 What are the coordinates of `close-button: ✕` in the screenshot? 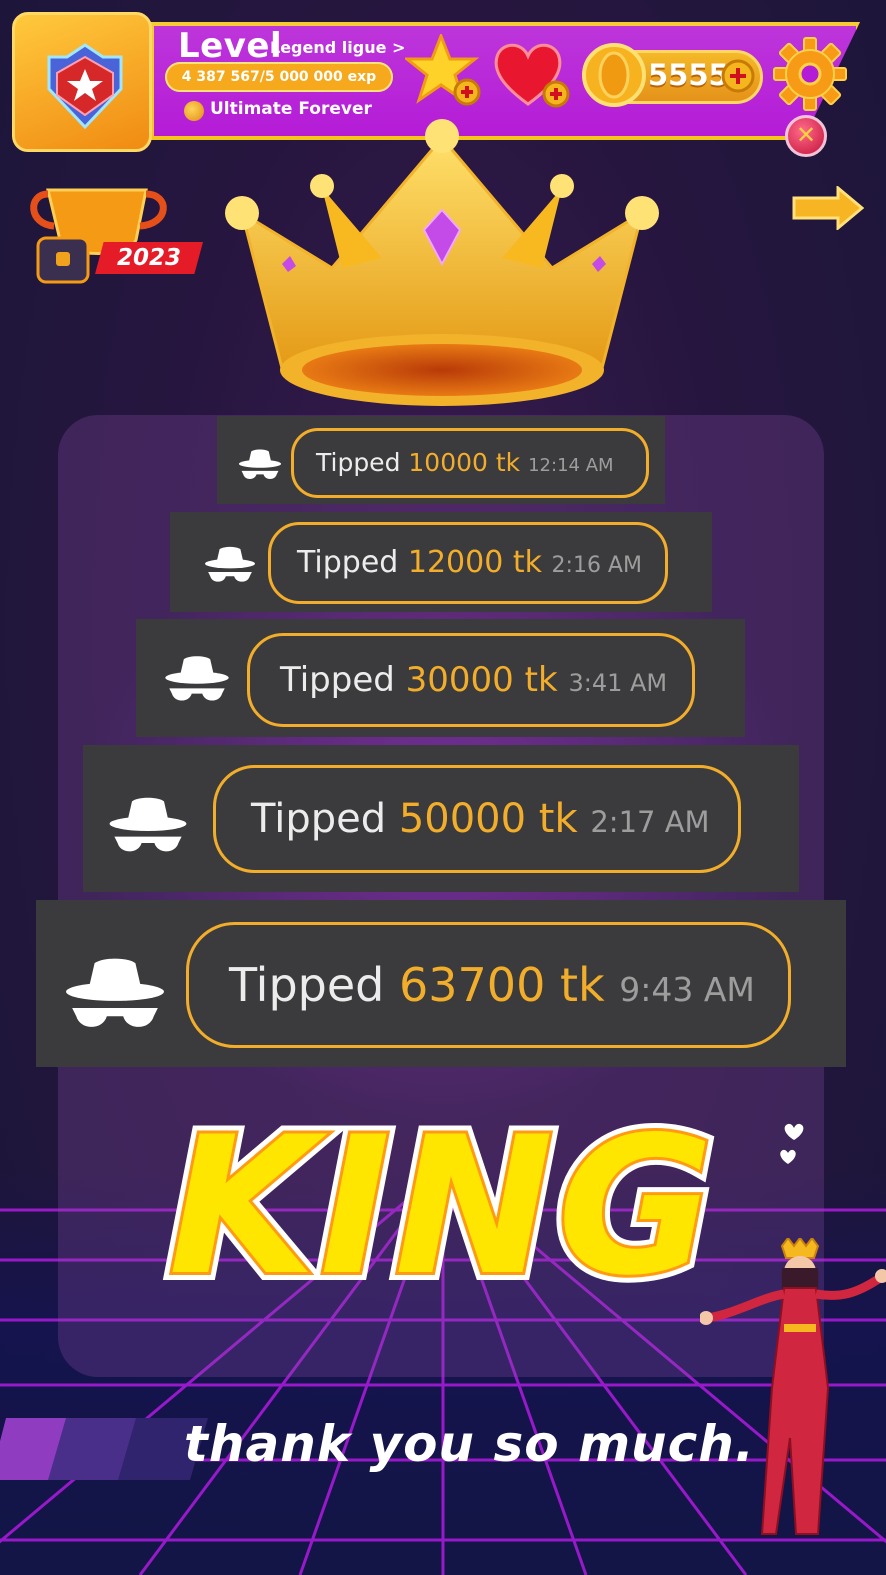 It's located at (806, 136).